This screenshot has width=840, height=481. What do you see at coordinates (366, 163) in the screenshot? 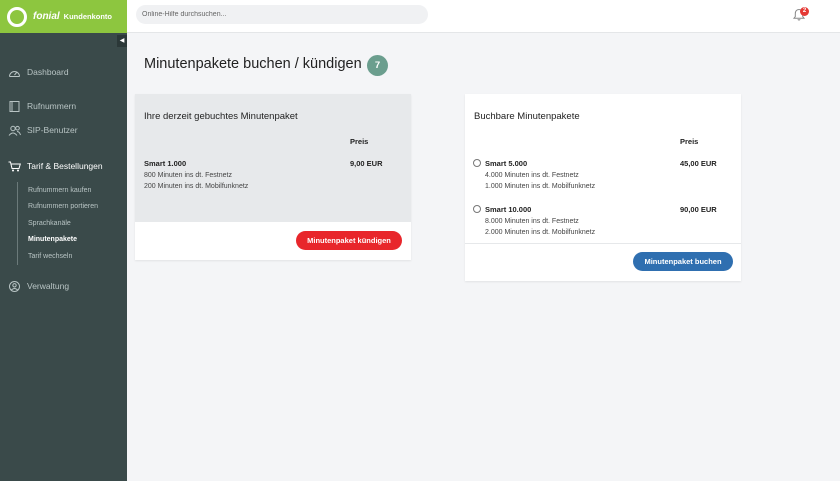
I see `package-price: 9,00 EUR` at bounding box center [366, 163].